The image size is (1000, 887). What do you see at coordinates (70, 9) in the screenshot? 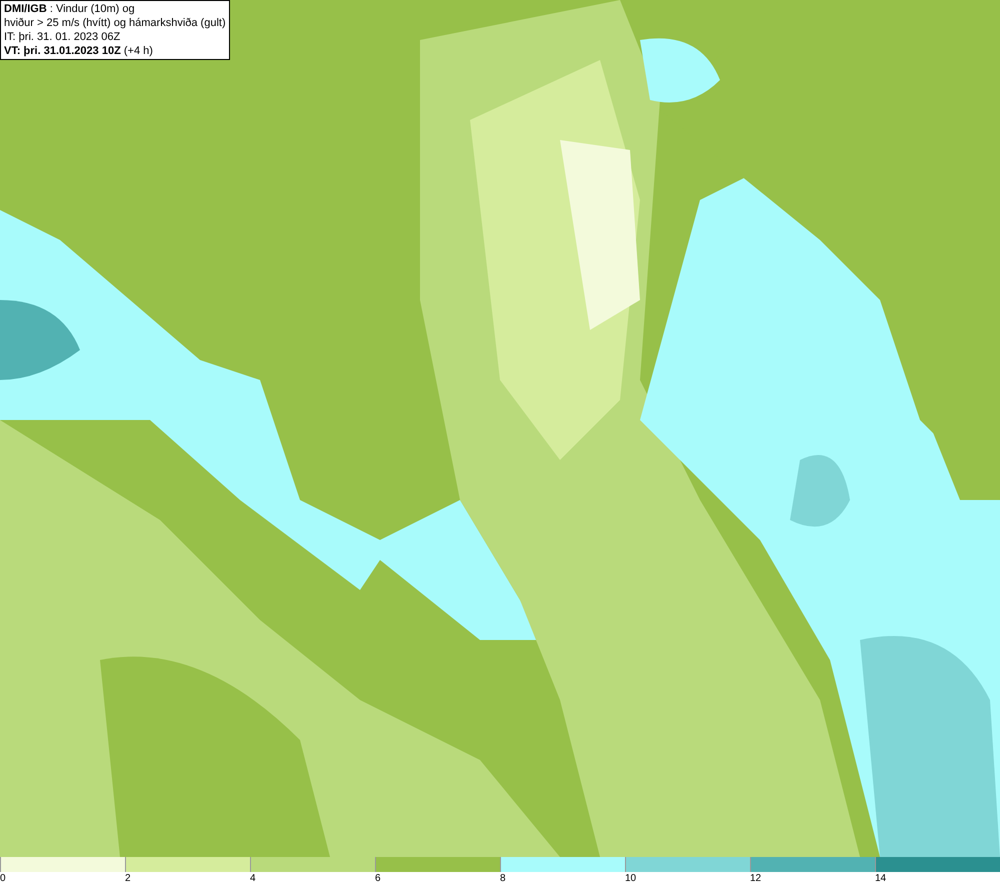
I see `info-text: DMI/IGB : Vindur (10m) og` at bounding box center [70, 9].